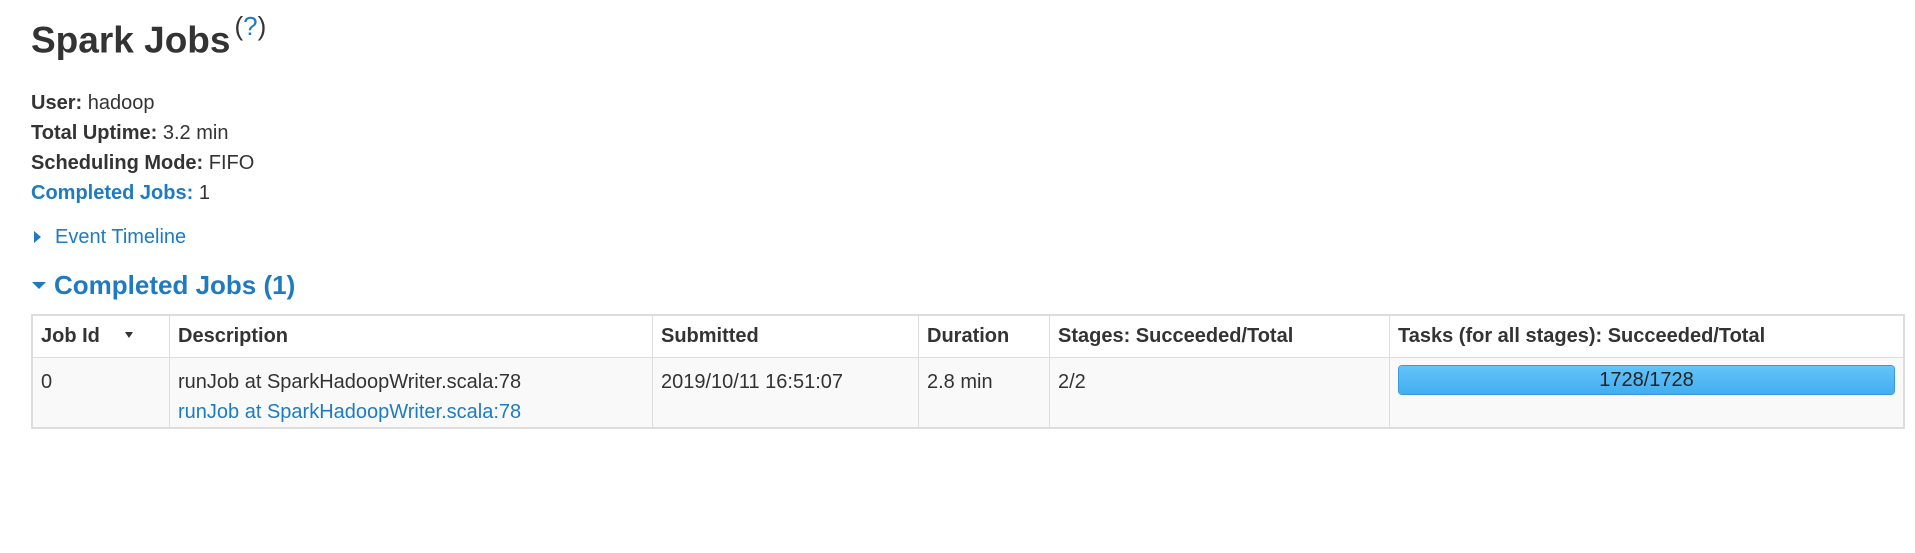 This screenshot has height=553, width=1915. I want to click on job-description-link: runJob at SparkHadoopWriter.scala:78, so click(349, 412).